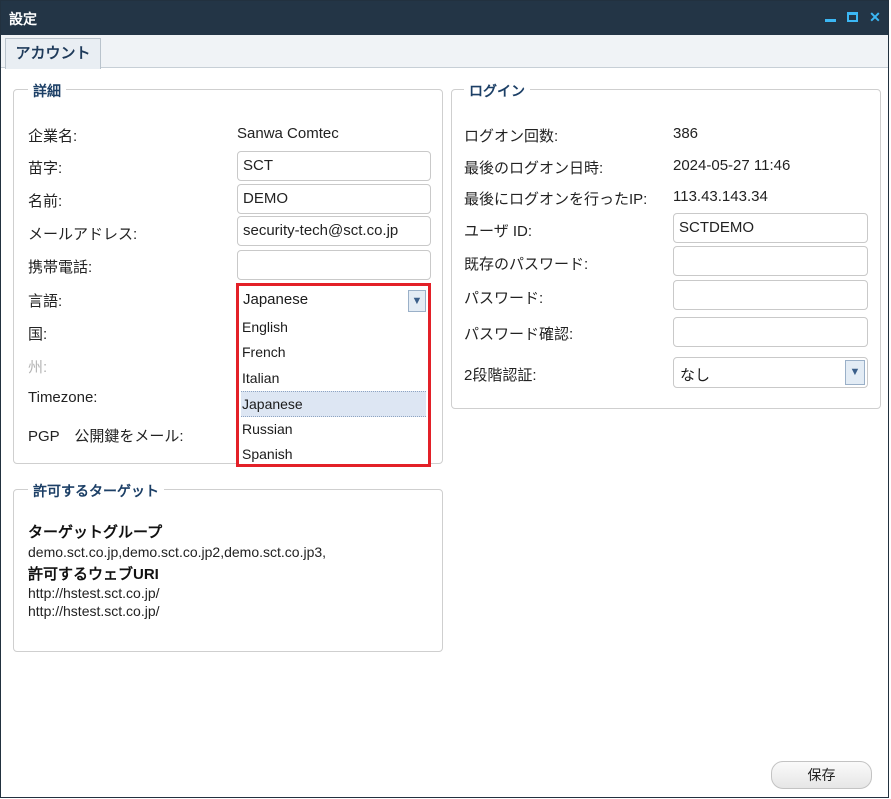 The width and height of the screenshot is (891, 799). What do you see at coordinates (498, 231) in the screenshot?
I see `user-id-label: ユーザ ID:` at bounding box center [498, 231].